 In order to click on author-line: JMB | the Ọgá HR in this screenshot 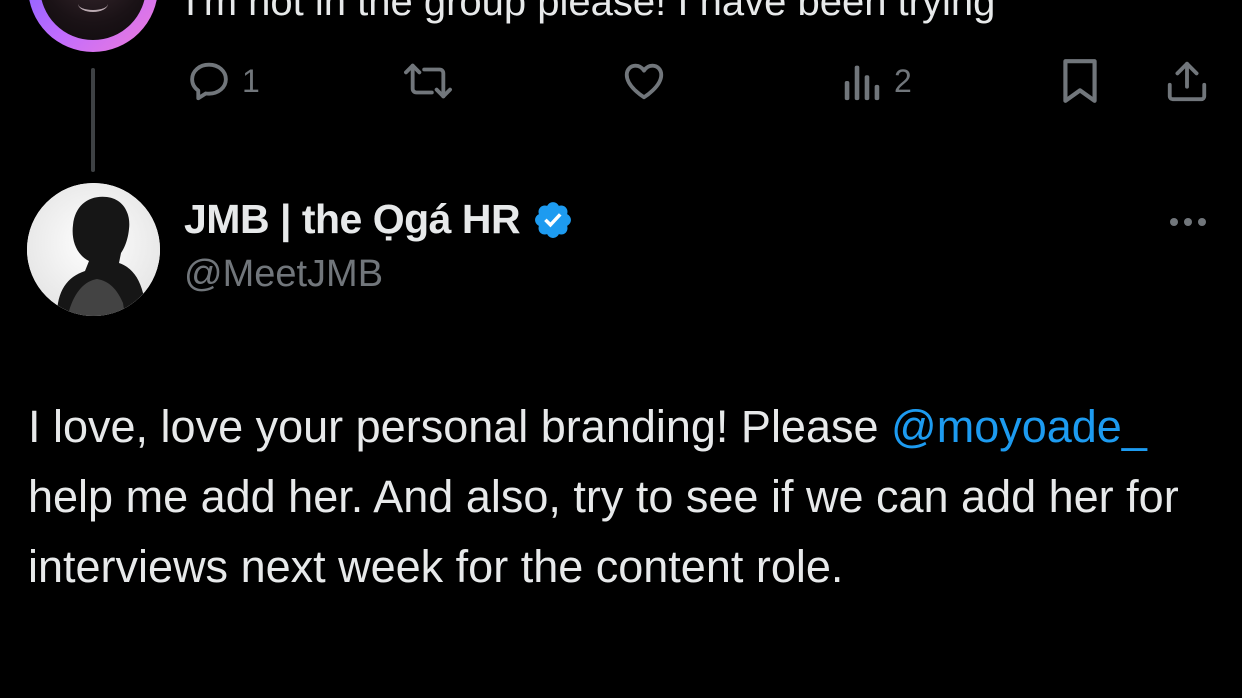, I will do `click(379, 219)`.